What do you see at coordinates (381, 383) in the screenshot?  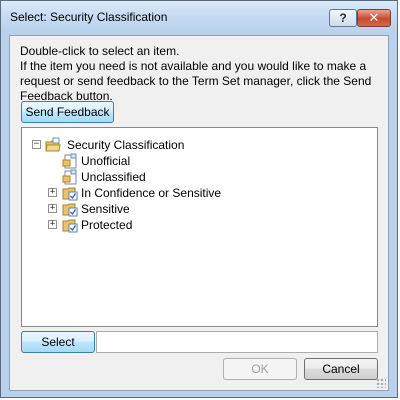 I see `resize-grip-icon` at bounding box center [381, 383].